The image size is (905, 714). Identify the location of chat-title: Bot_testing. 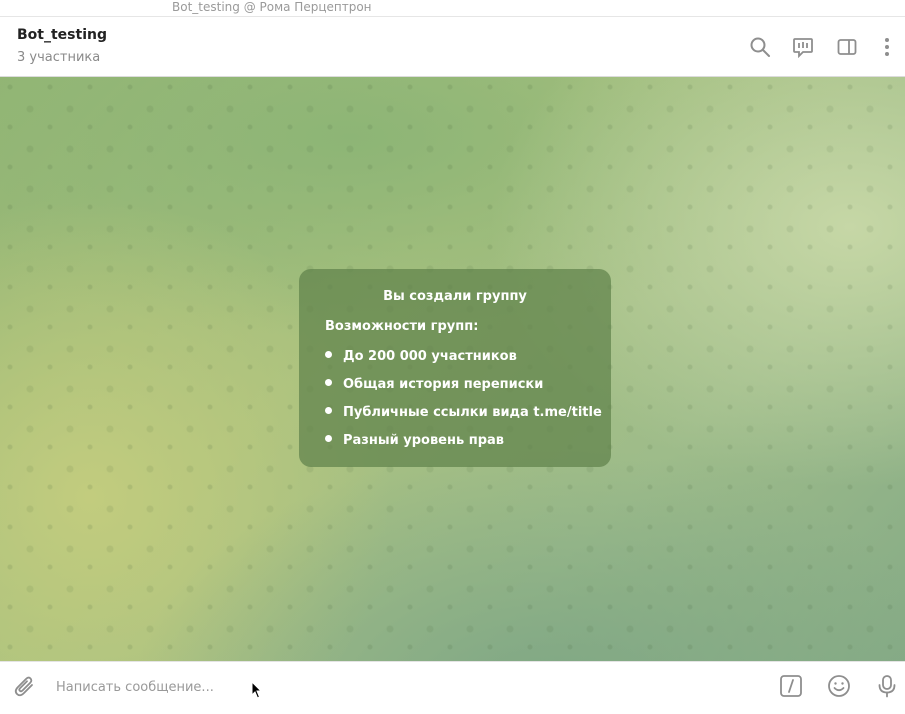
(62, 35).